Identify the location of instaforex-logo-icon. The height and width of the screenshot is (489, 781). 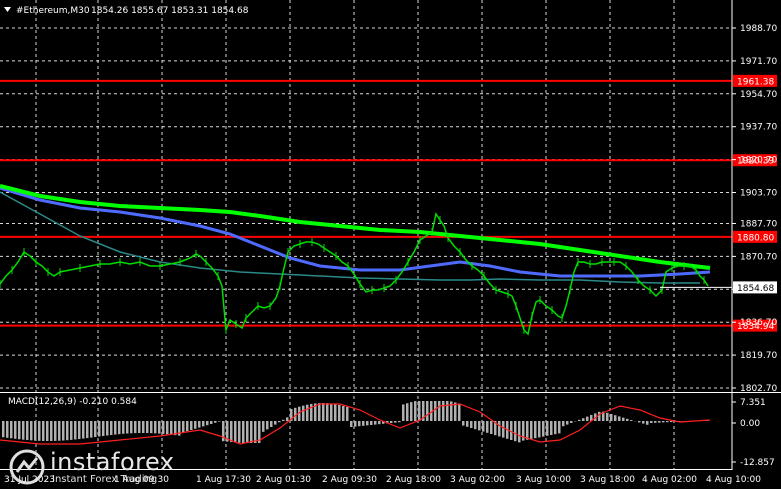
(27, 467).